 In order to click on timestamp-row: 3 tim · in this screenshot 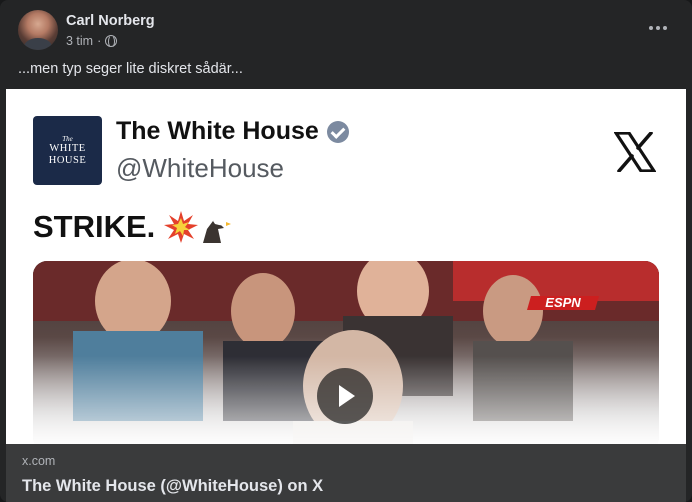, I will do `click(110, 41)`.